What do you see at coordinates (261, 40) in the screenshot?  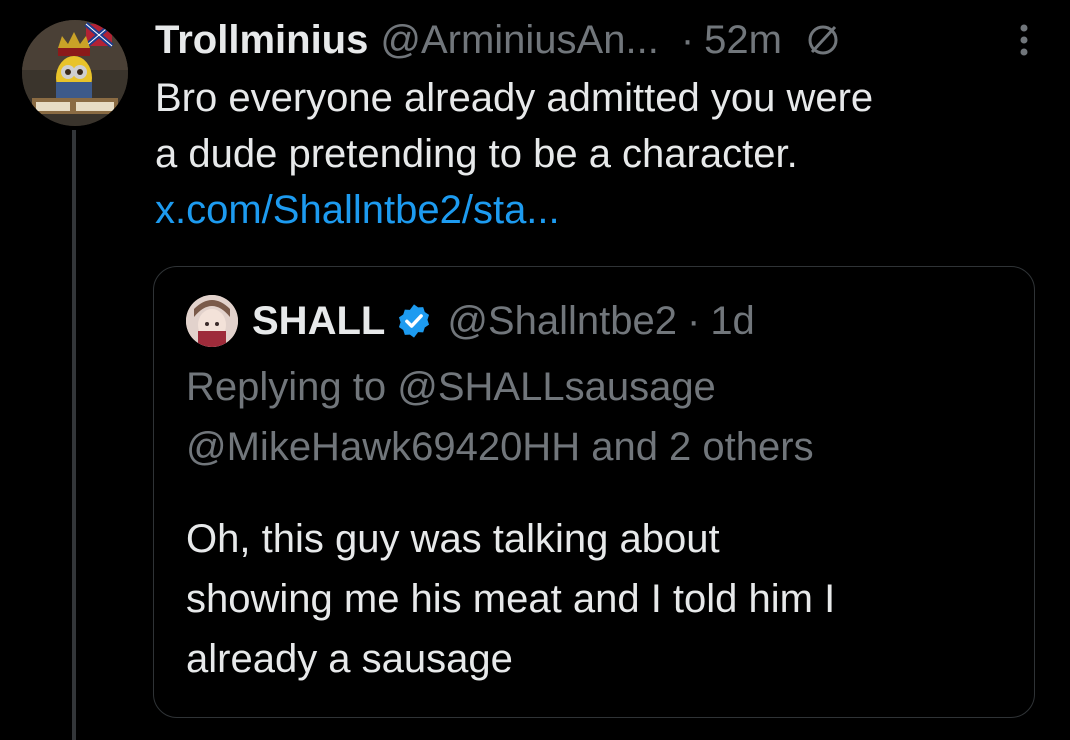 I see `display-name: Trollminius` at bounding box center [261, 40].